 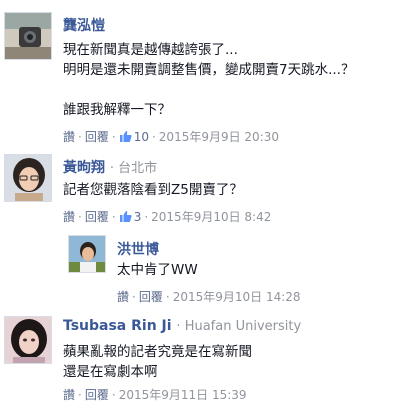 I want to click on comment-actions: 讚 · 回覆 · 2015年9月11日 15:39, so click(x=155, y=395).